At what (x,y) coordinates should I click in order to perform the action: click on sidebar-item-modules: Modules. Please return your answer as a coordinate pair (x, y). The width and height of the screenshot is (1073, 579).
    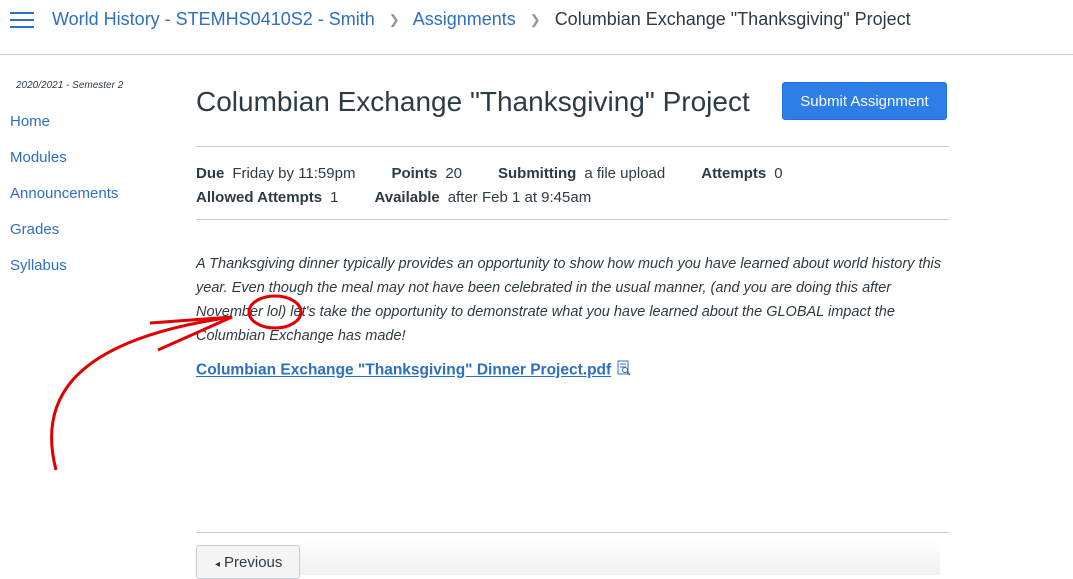
    Looking at the image, I should click on (95, 167).